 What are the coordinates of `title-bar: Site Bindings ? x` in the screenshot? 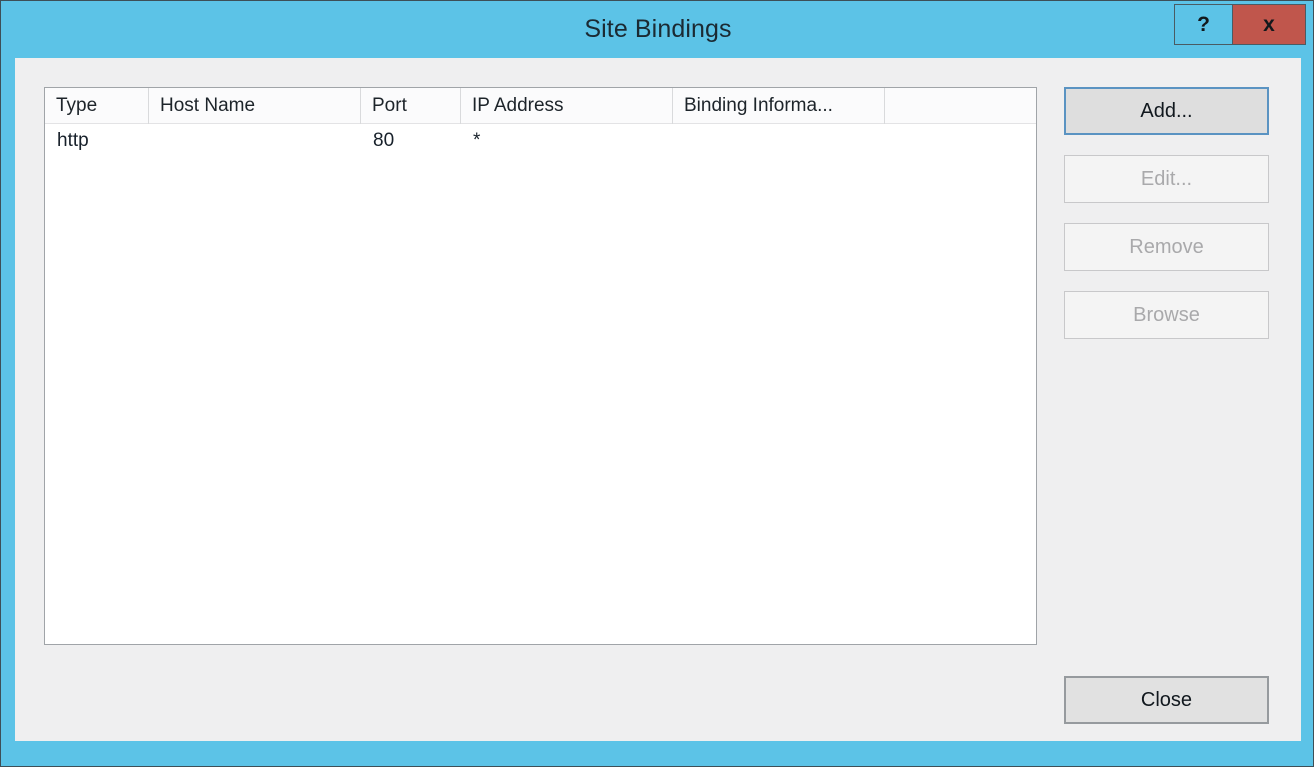 It's located at (657, 29).